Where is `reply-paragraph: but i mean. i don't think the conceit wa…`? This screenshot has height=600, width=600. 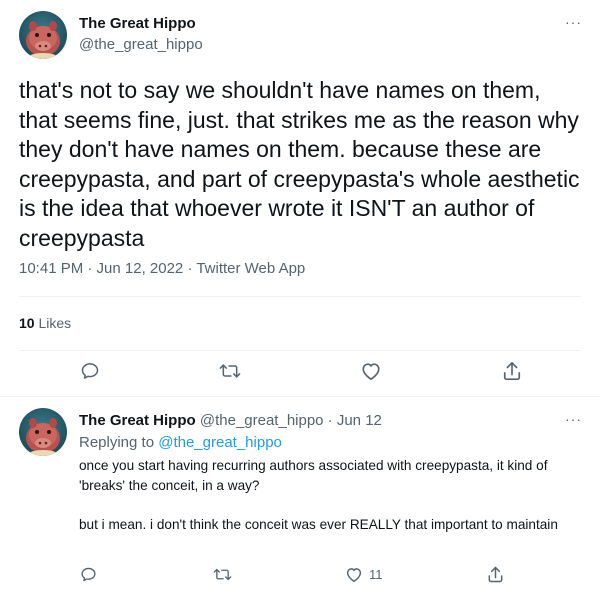
reply-paragraph: but i mean. i don't think the conceit wa… is located at coordinates (318, 524).